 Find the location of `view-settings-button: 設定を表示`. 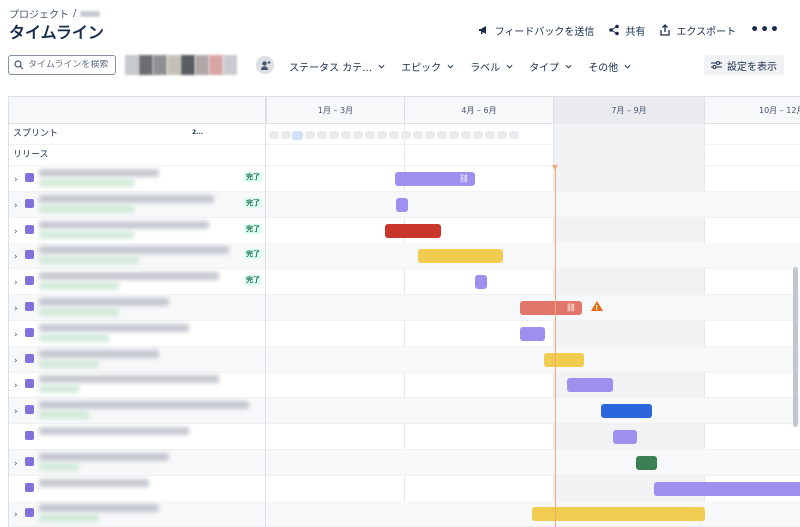

view-settings-button: 設定を表示 is located at coordinates (744, 65).